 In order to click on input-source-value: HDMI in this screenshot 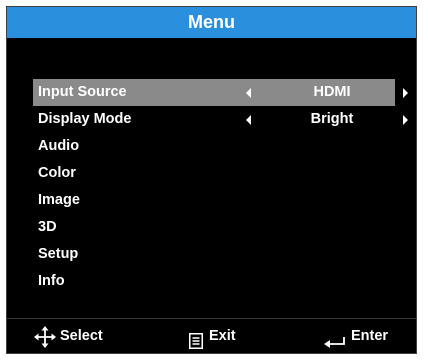, I will do `click(332, 92)`.